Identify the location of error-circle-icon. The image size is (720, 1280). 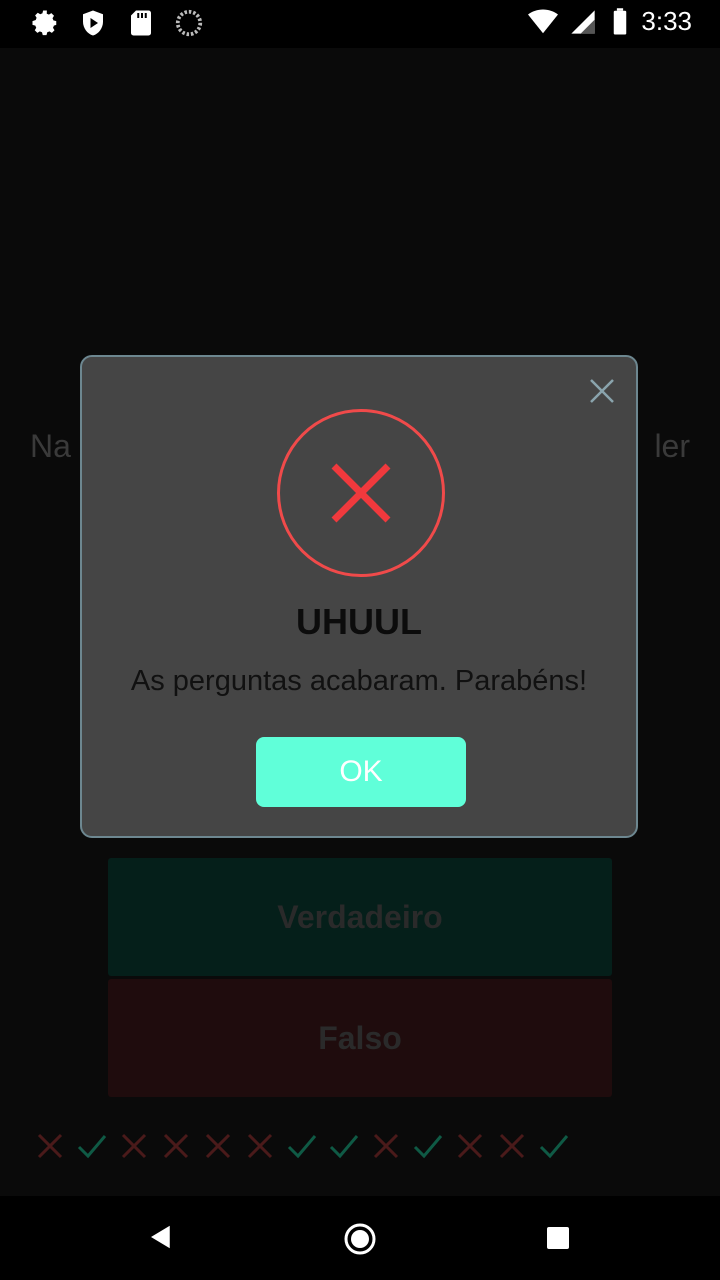
(361, 493).